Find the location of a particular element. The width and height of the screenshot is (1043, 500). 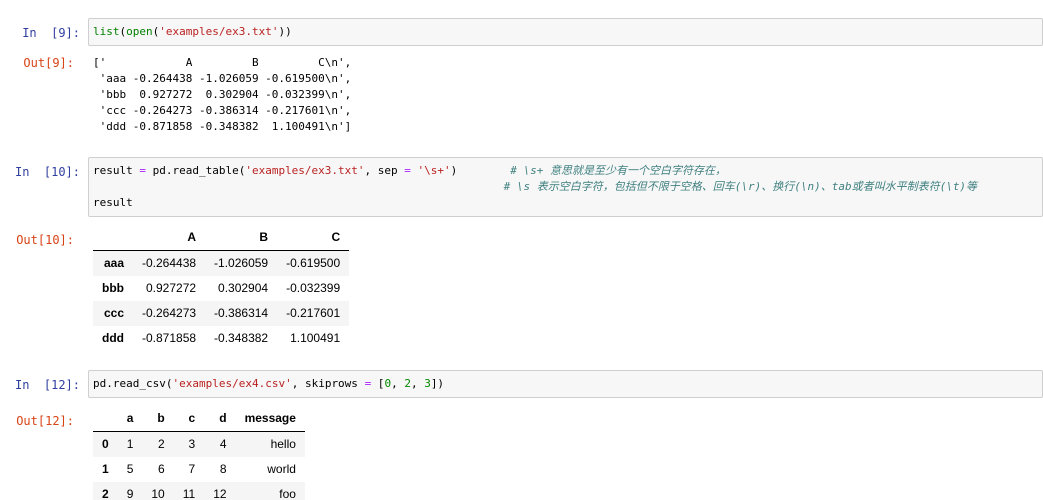

cell-value: -0.264438 is located at coordinates (169, 263).